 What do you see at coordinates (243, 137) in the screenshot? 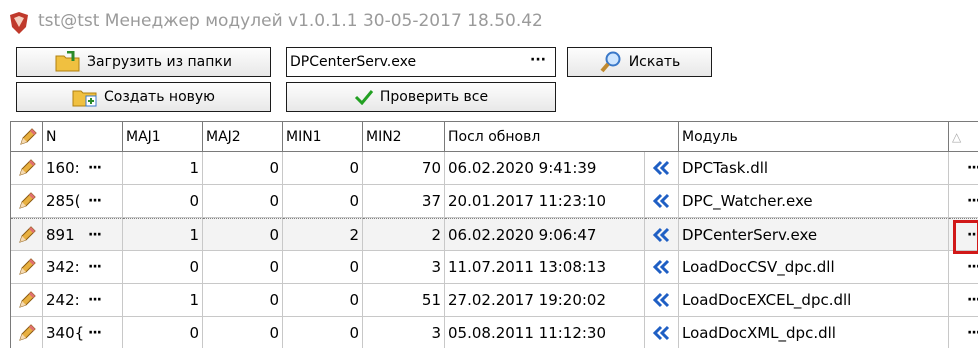
I see `column-header-maj2: MAJ2` at bounding box center [243, 137].